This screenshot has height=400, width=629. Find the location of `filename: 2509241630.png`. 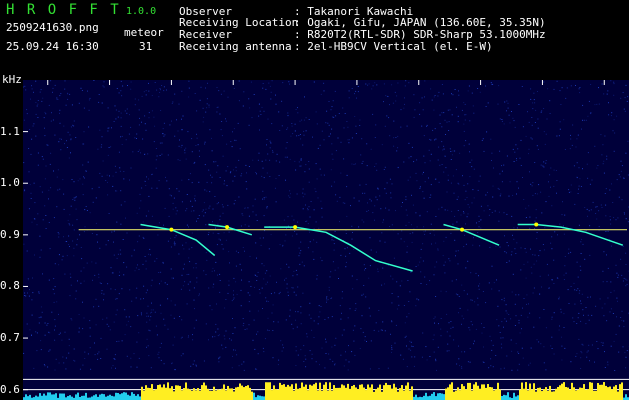

filename: 2509241630.png is located at coordinates (52, 27).